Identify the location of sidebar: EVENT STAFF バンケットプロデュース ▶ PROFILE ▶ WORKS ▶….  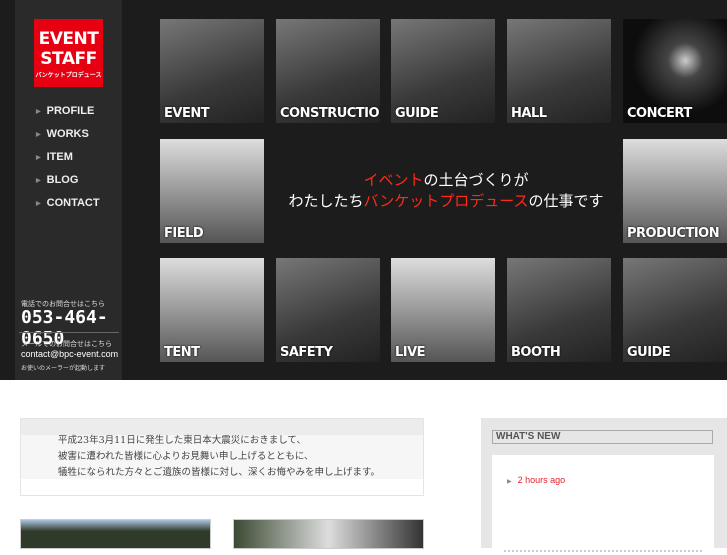
(68, 190).